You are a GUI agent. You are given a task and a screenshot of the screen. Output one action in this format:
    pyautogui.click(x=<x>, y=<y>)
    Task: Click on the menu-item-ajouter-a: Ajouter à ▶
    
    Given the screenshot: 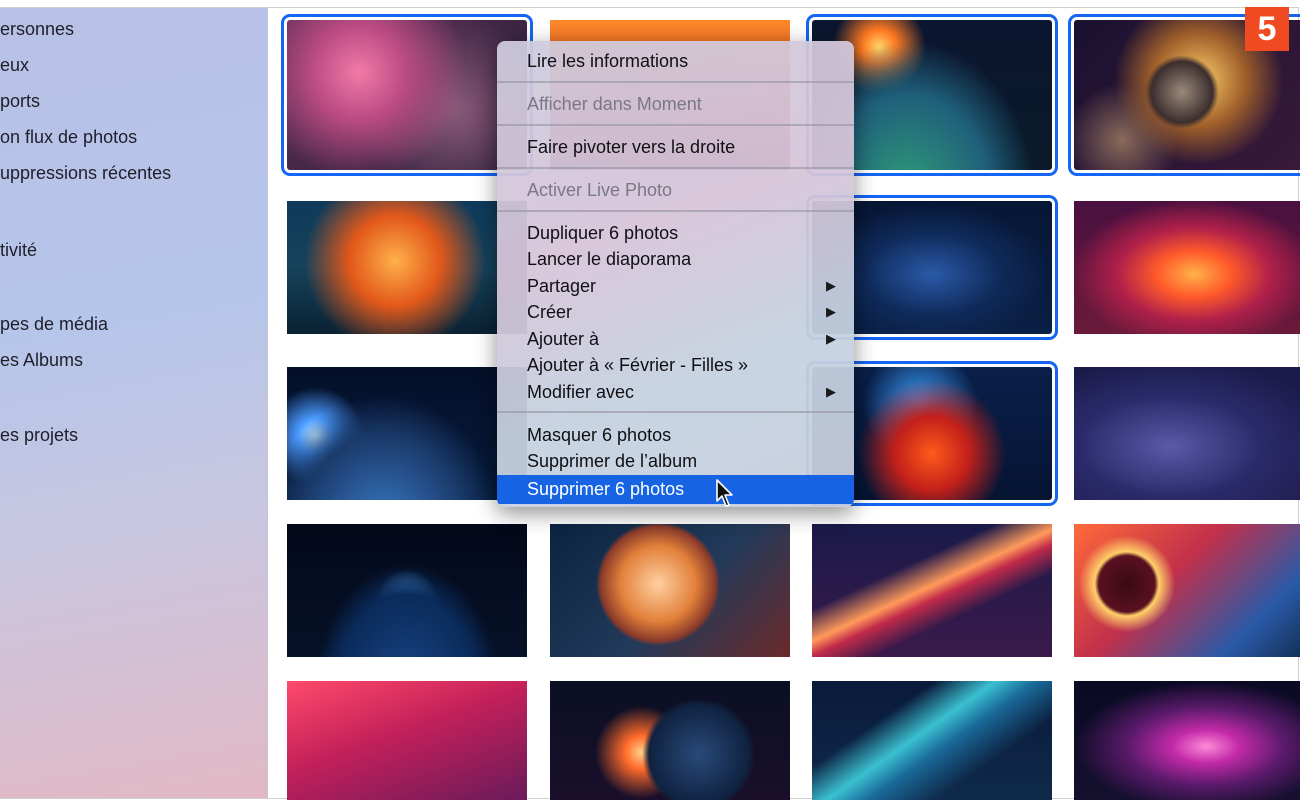 What is the action you would take?
    pyautogui.click(x=675, y=339)
    